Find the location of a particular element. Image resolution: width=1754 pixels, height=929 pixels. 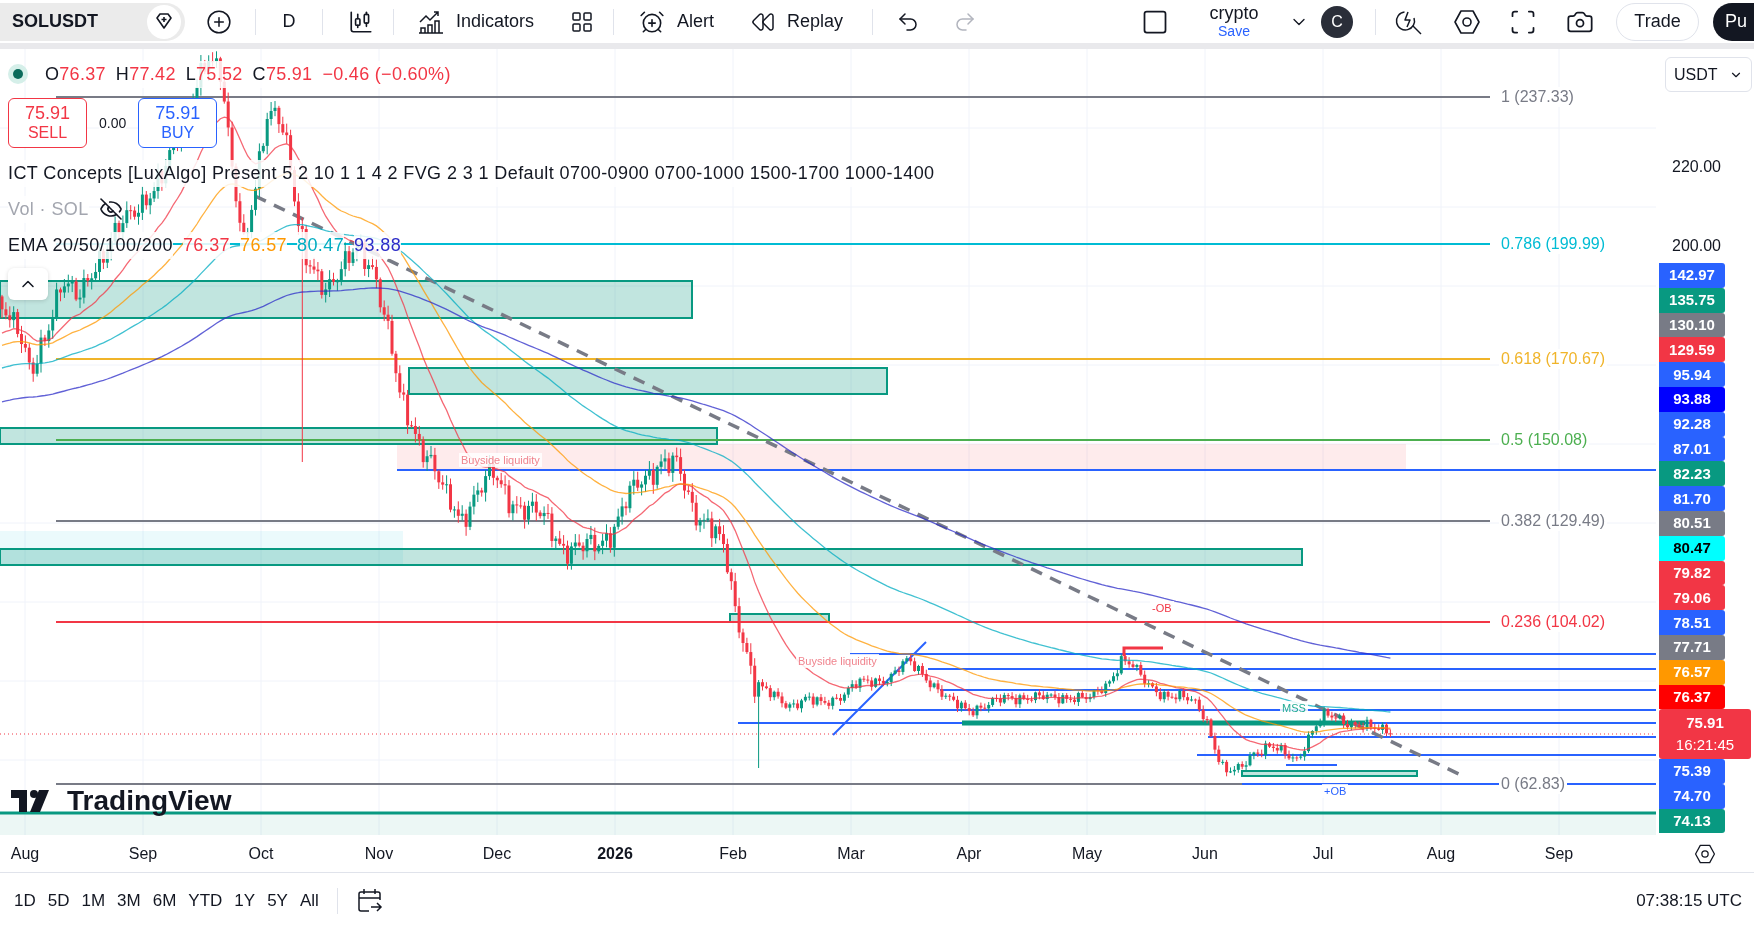

price-tag: 78.51 is located at coordinates (1692, 622).